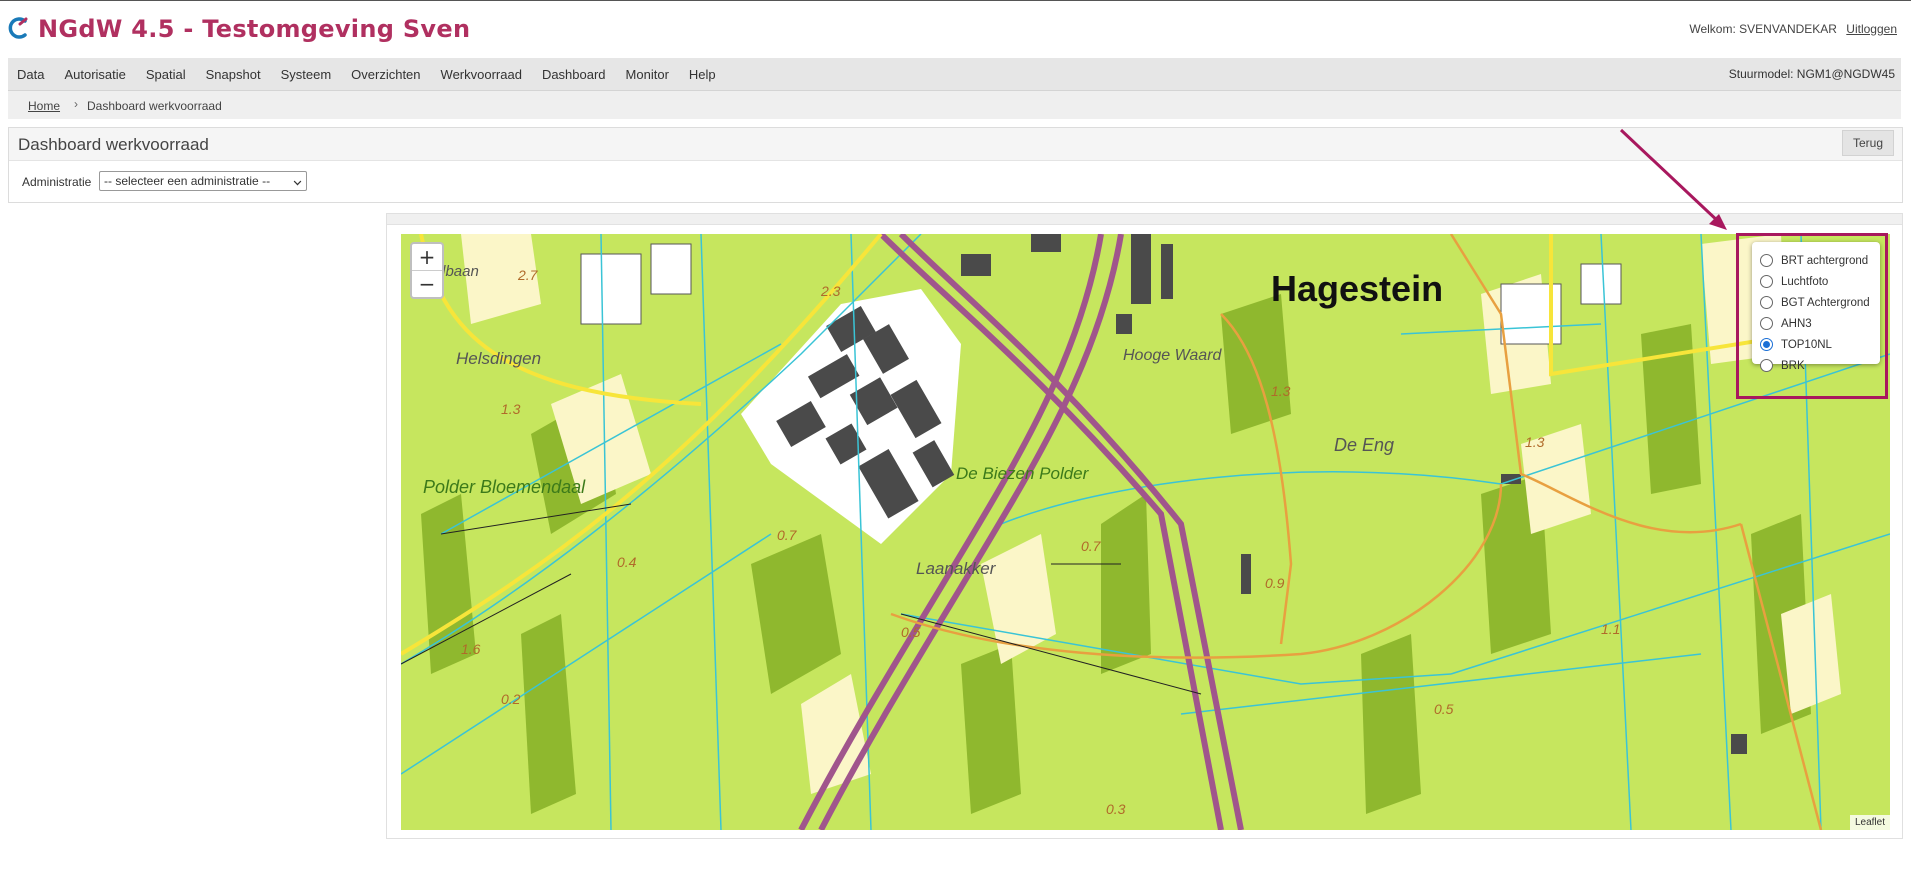  I want to click on menu-item-monitor: Monitor, so click(647, 74).